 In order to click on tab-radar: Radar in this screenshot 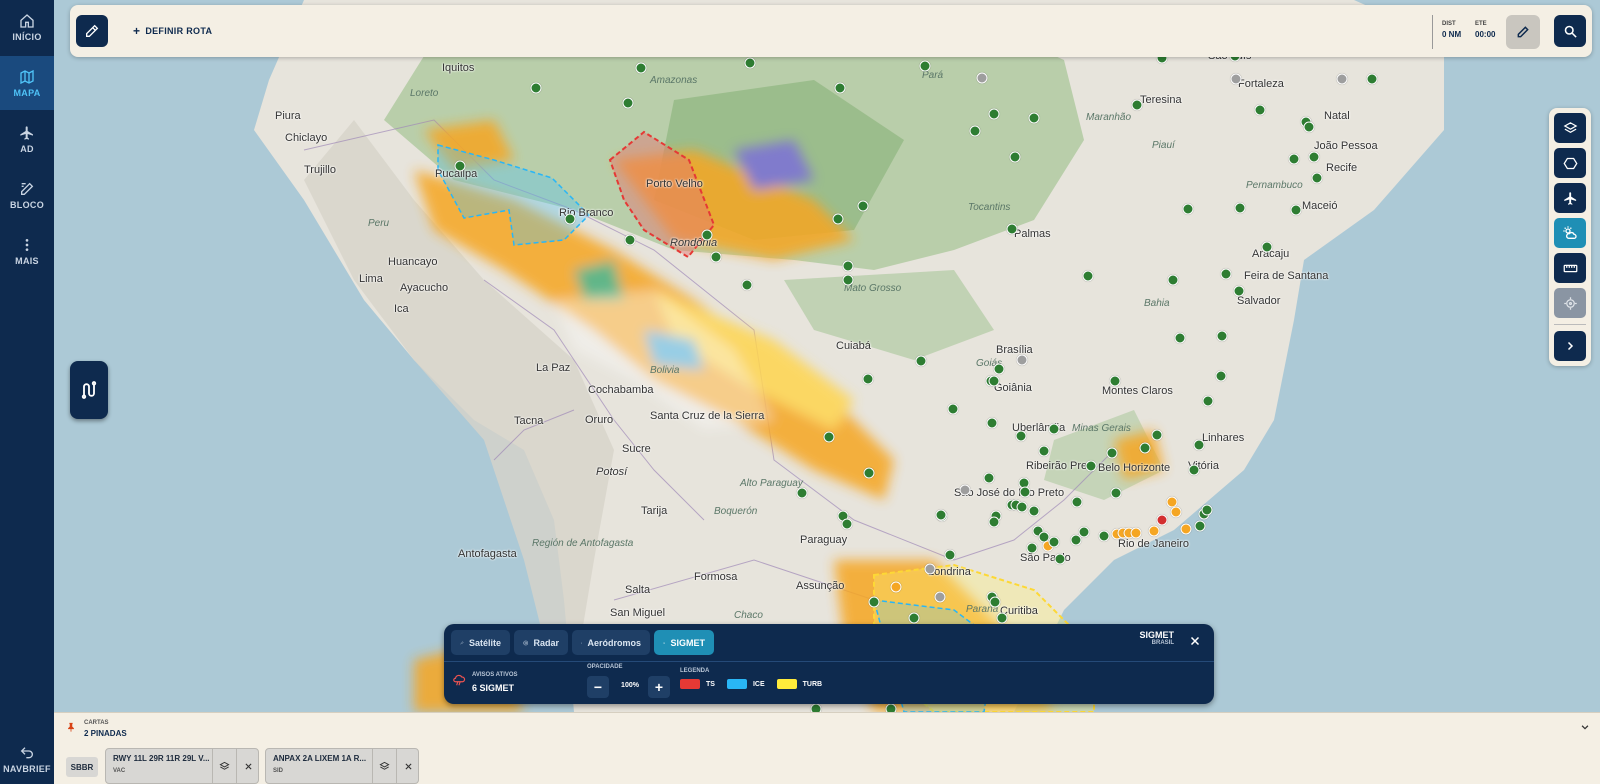, I will do `click(541, 642)`.